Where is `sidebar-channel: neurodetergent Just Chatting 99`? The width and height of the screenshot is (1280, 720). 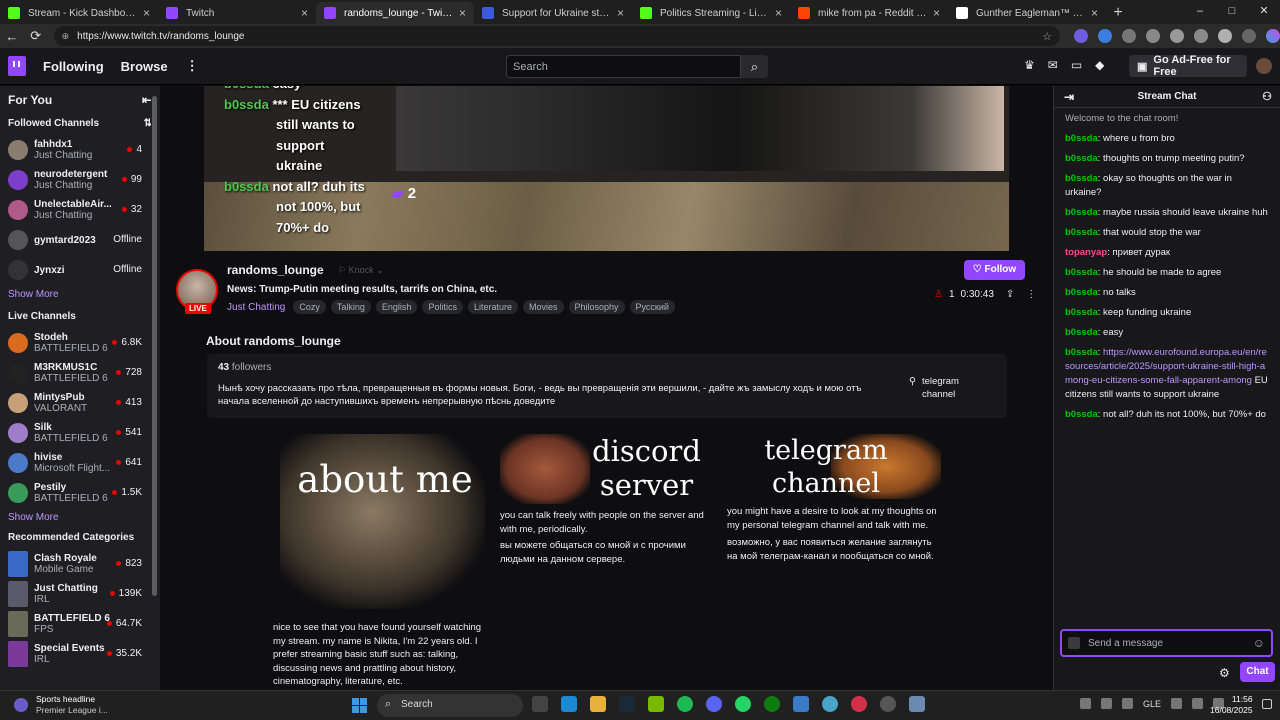 sidebar-channel: neurodetergent Just Chatting 99 is located at coordinates (80, 180).